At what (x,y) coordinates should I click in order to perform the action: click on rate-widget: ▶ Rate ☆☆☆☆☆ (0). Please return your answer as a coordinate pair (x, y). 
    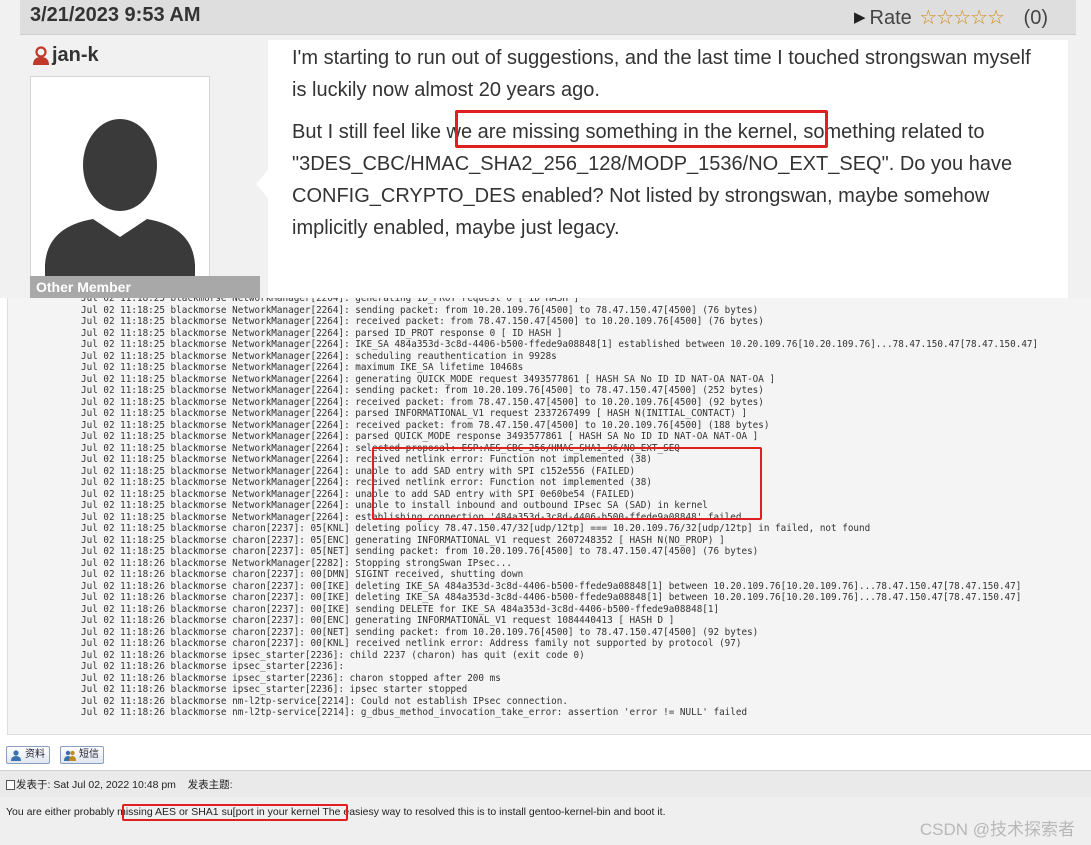
    Looking at the image, I should click on (951, 17).